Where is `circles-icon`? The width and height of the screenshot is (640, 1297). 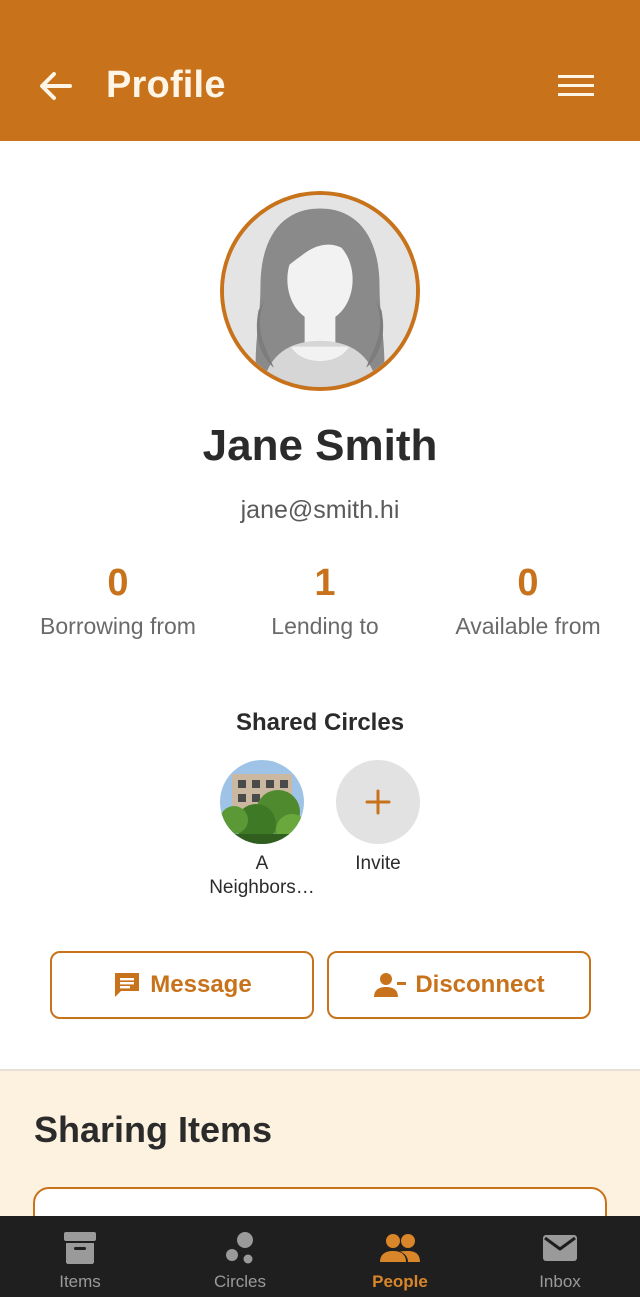
circles-icon is located at coordinates (239, 1248).